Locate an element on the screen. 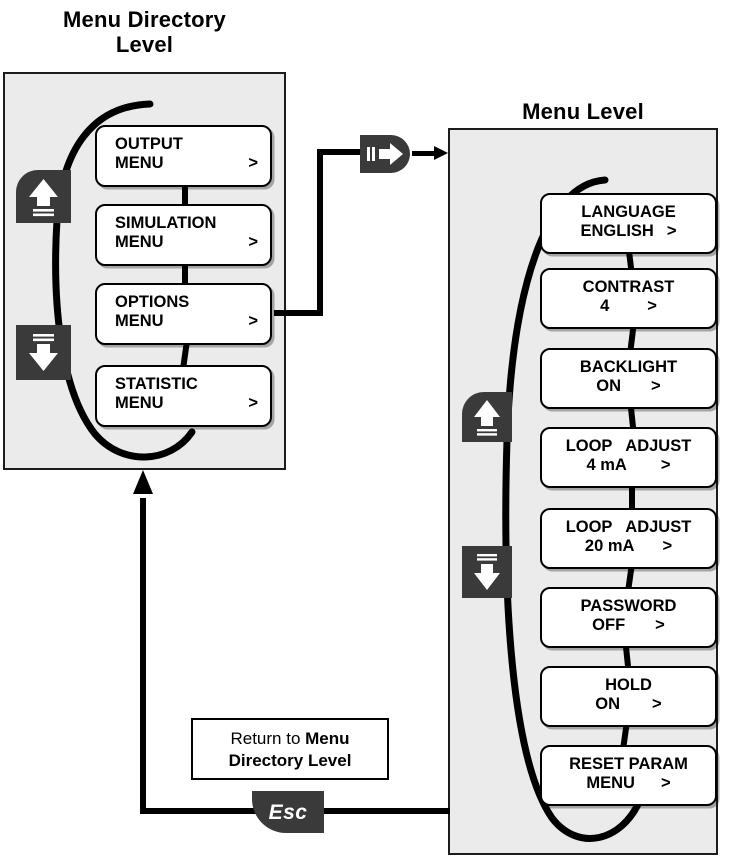  menu-item-output-value: MENU is located at coordinates (139, 163).